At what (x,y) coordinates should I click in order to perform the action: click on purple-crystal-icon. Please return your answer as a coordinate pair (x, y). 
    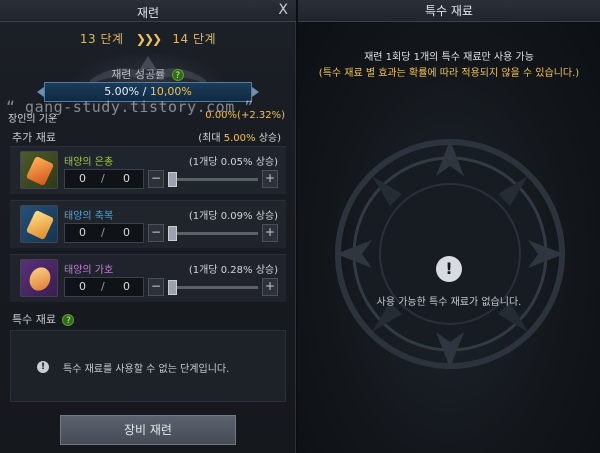
    Looking at the image, I should click on (39, 278).